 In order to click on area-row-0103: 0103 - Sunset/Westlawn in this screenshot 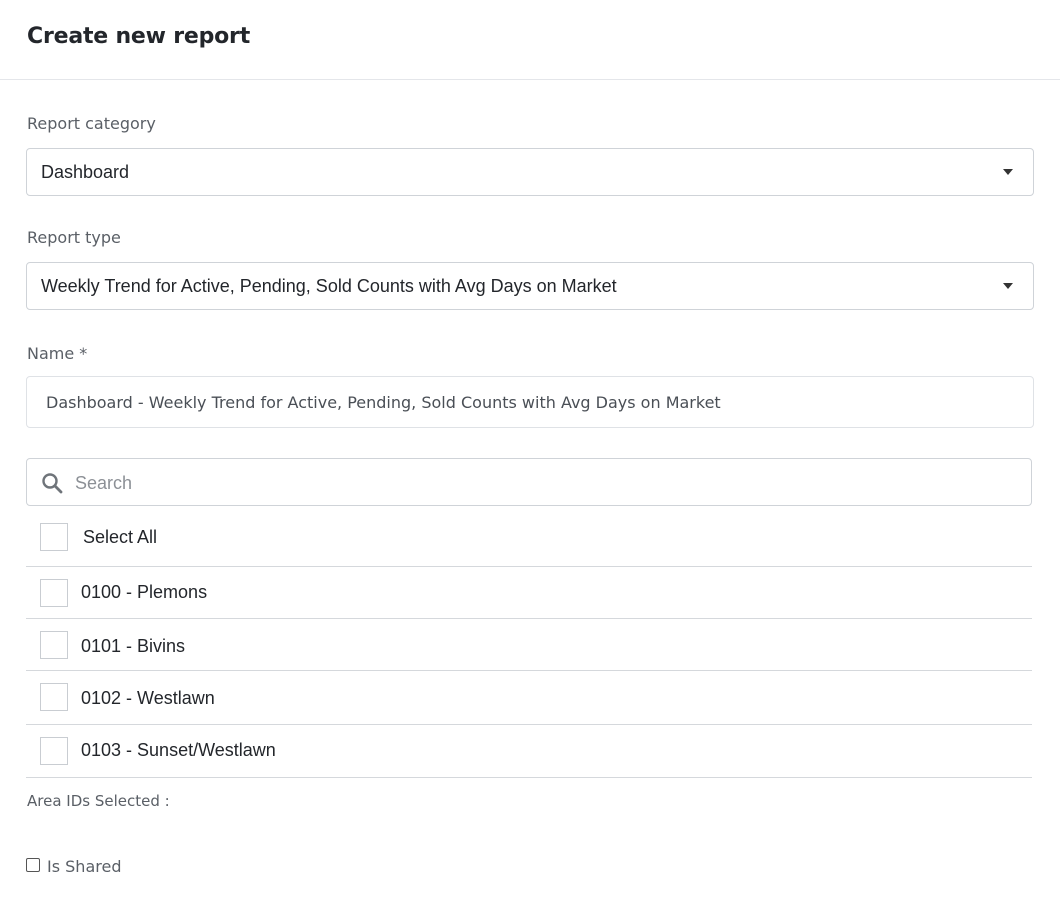, I will do `click(529, 751)`.